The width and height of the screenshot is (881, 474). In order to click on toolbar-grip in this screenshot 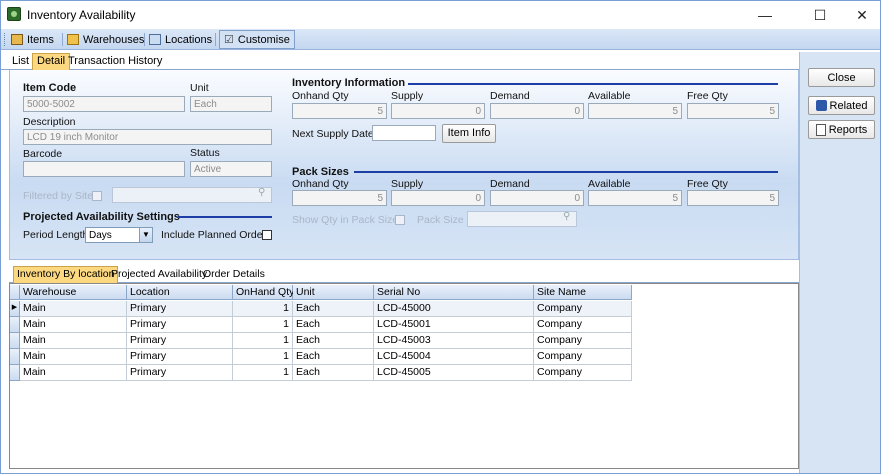, I will do `click(5, 39)`.